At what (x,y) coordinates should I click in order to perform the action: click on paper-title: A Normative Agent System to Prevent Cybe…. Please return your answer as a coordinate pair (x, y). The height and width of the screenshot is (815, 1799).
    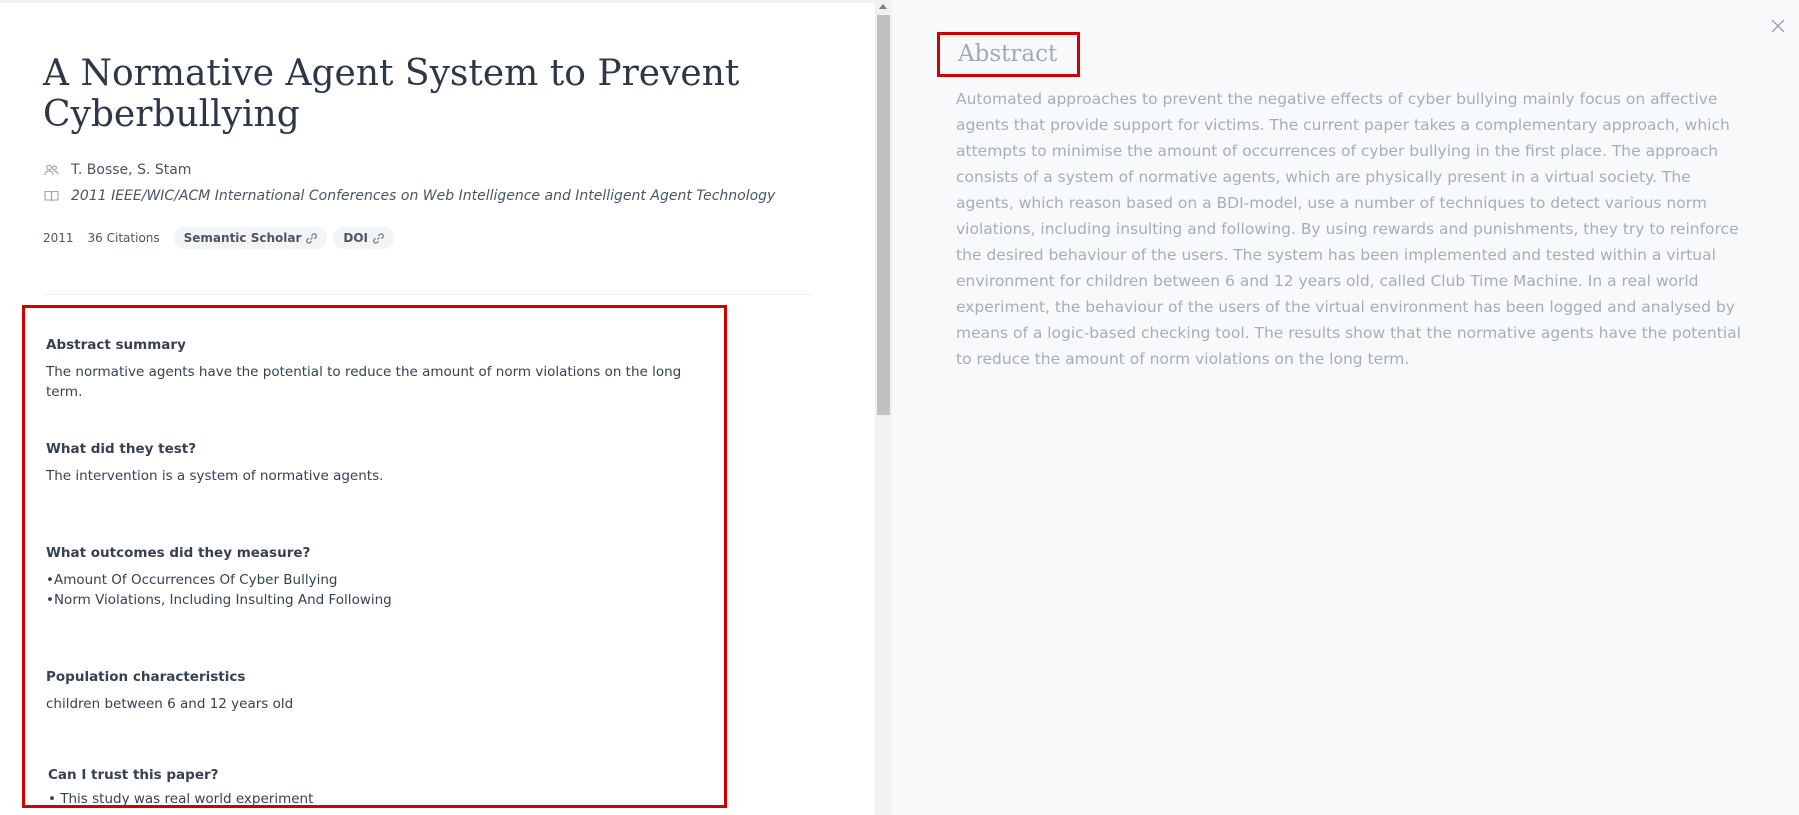
    Looking at the image, I should click on (391, 94).